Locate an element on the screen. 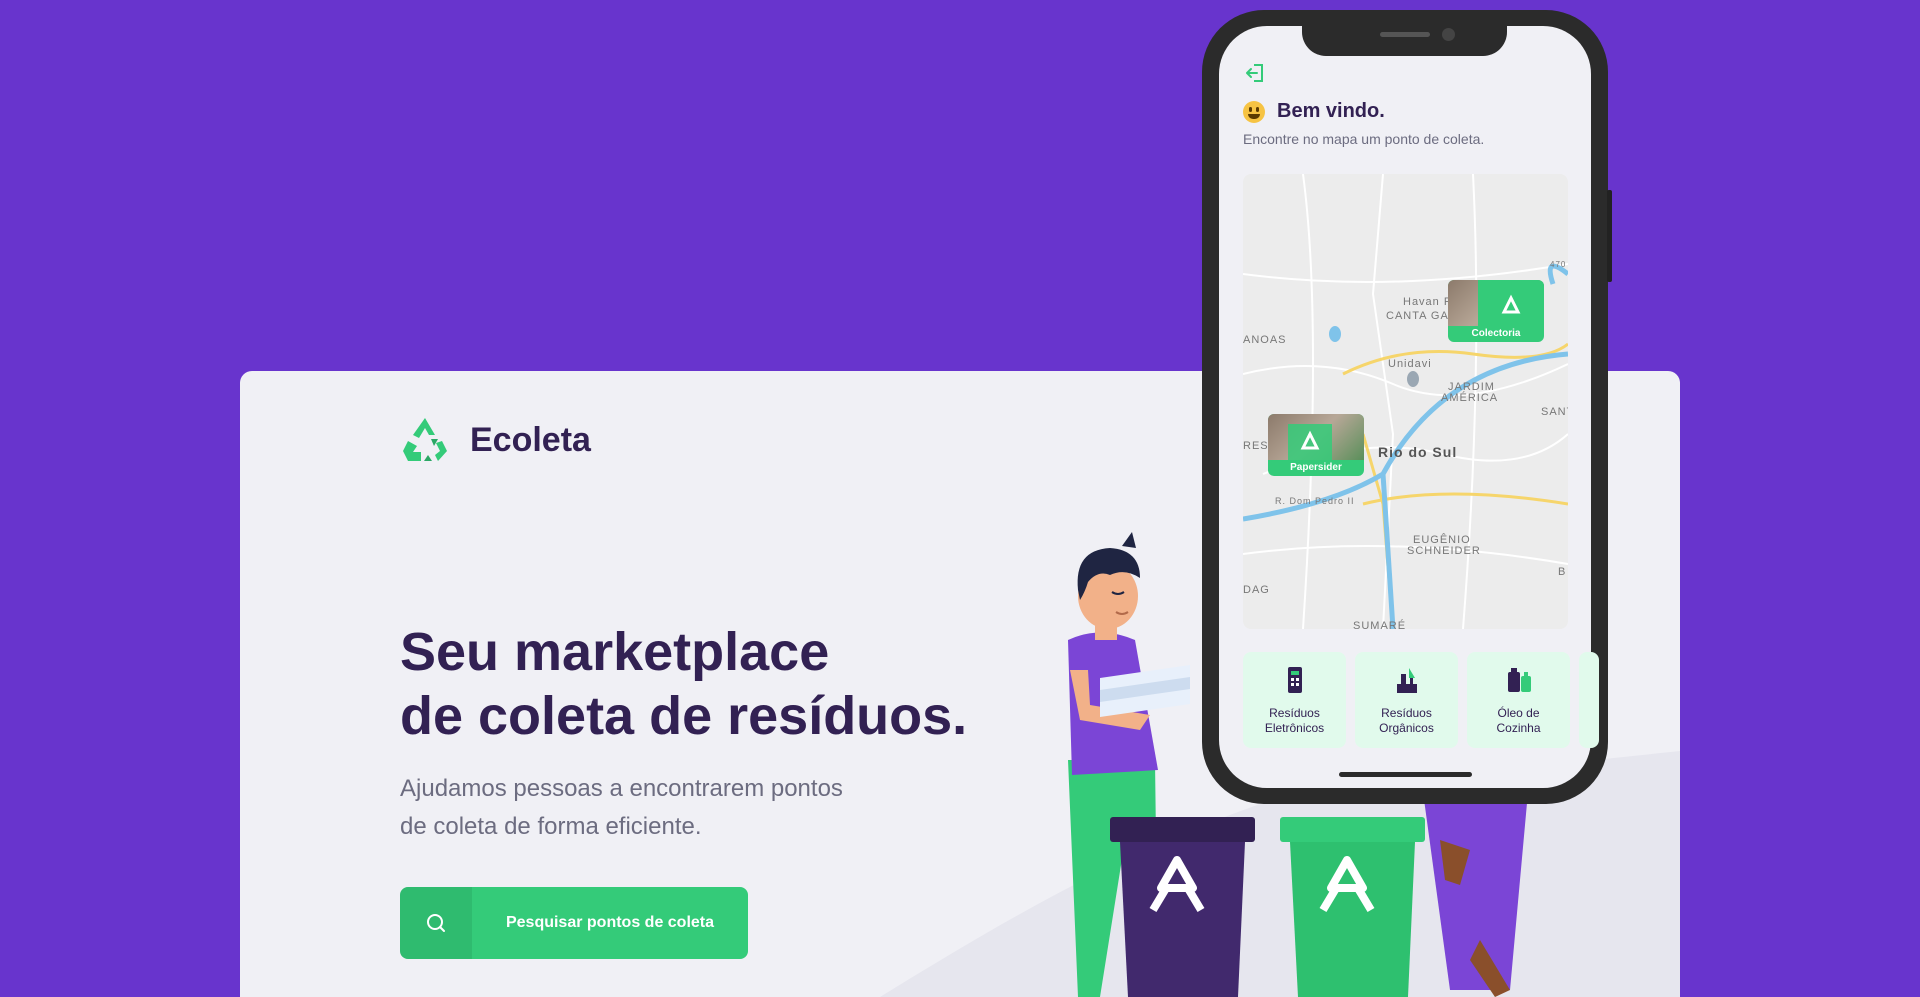  map-label: Unidavi is located at coordinates (1410, 364).